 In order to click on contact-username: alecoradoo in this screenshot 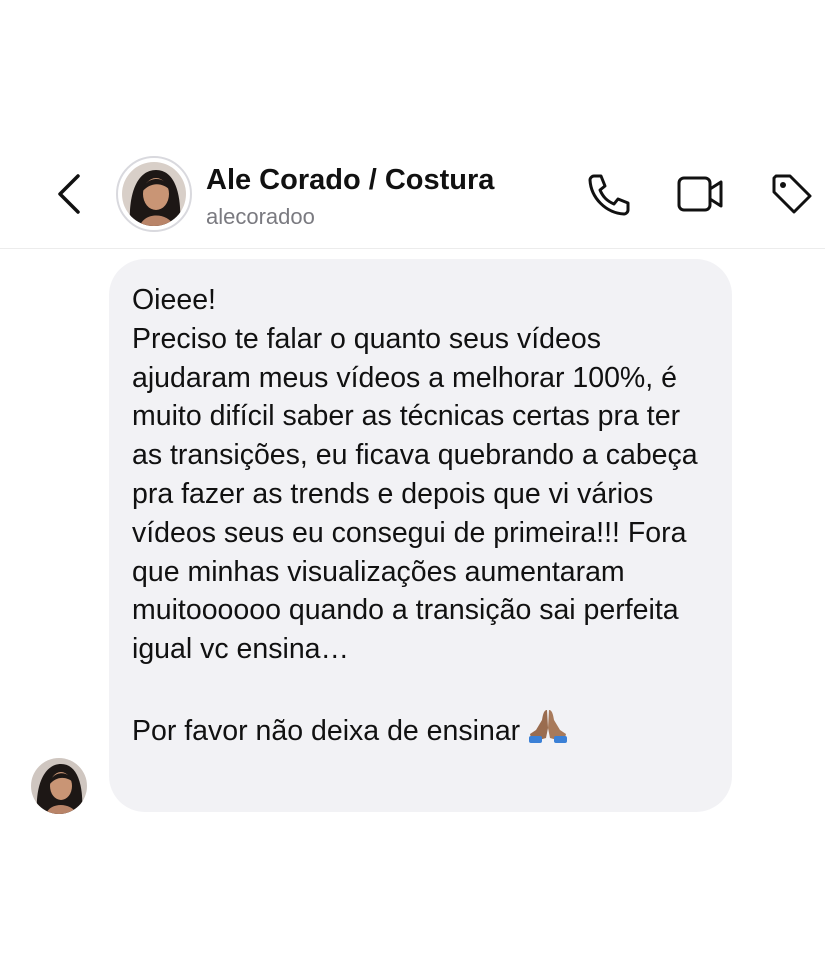, I will do `click(260, 216)`.